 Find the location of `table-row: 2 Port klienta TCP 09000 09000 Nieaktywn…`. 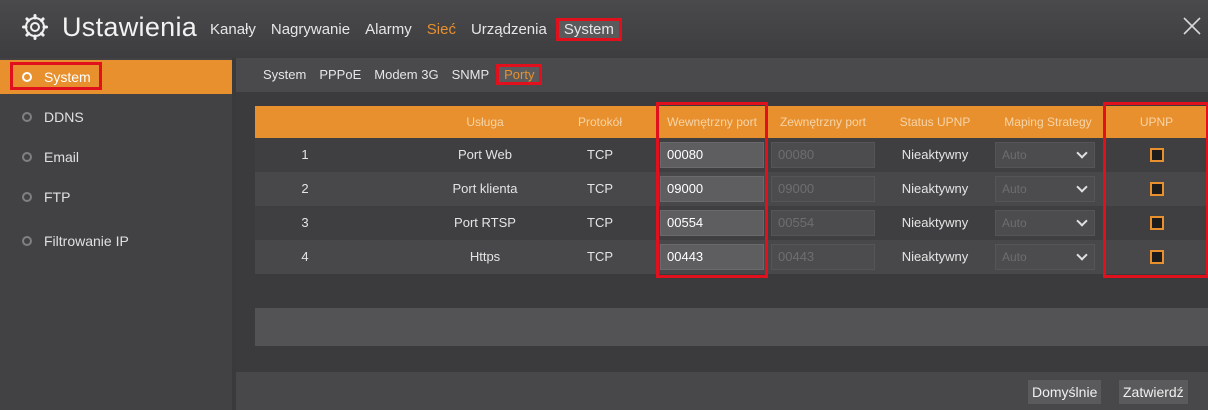

table-row: 2 Port klienta TCP 09000 09000 Nieaktywn… is located at coordinates (731, 189).